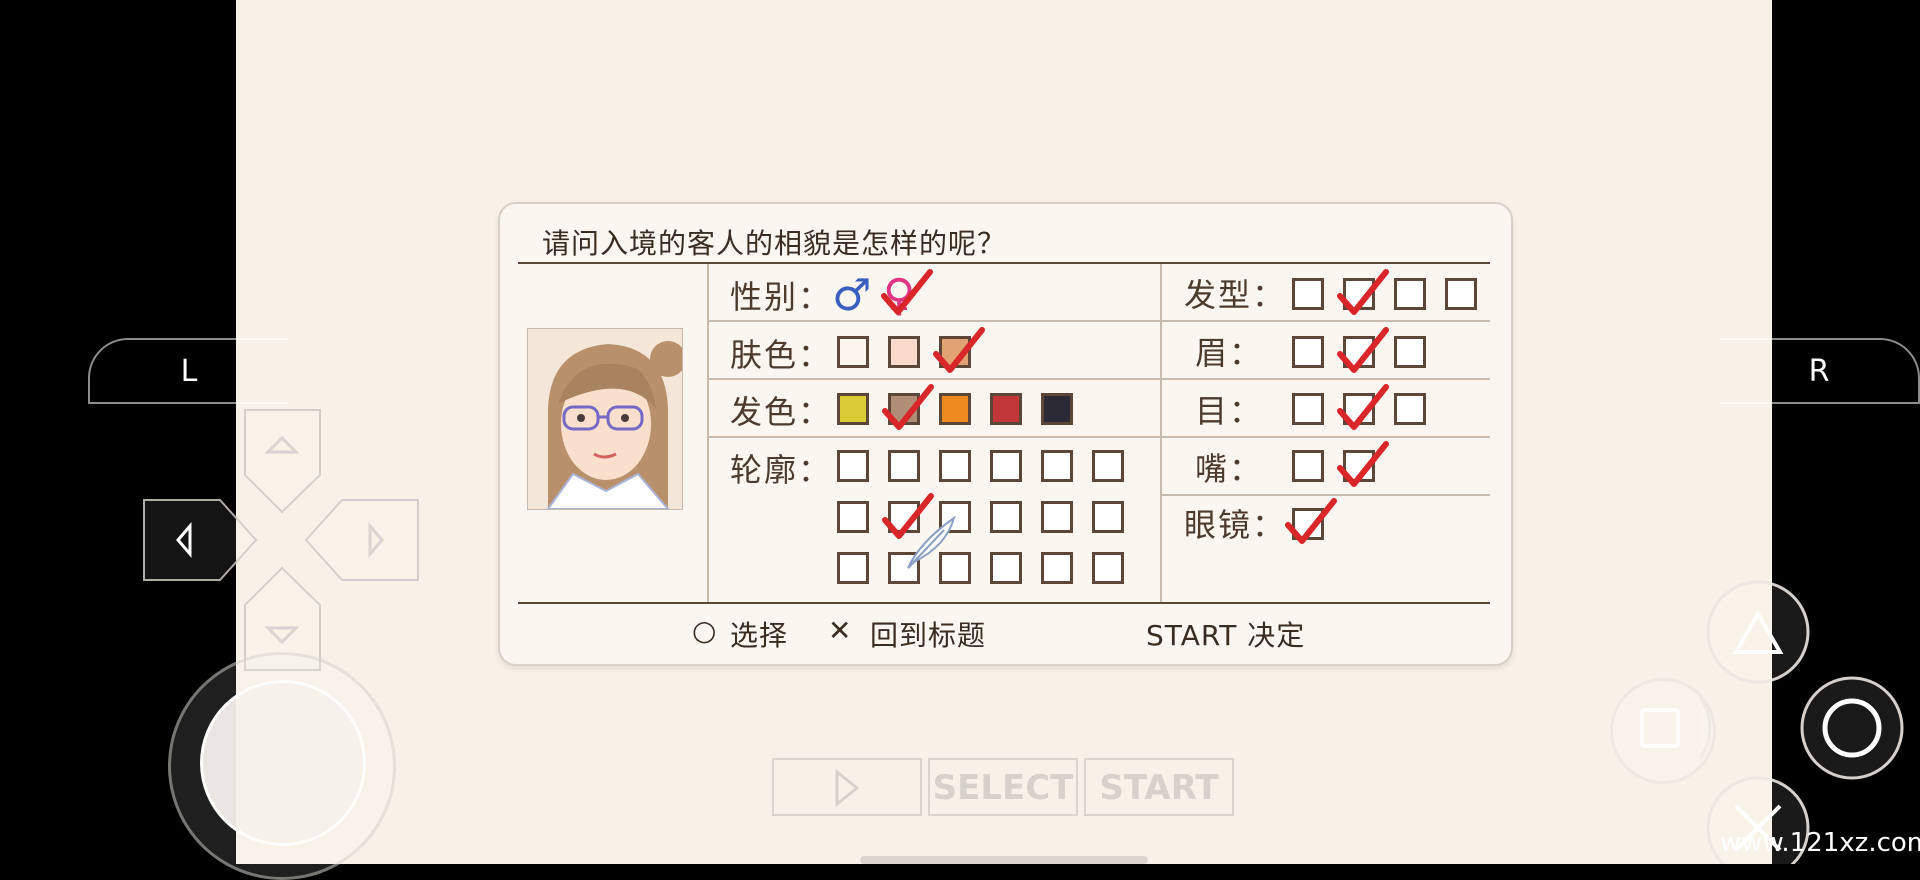  Describe the element at coordinates (955, 409) in the screenshot. I see `hair-color-option-orange` at that location.